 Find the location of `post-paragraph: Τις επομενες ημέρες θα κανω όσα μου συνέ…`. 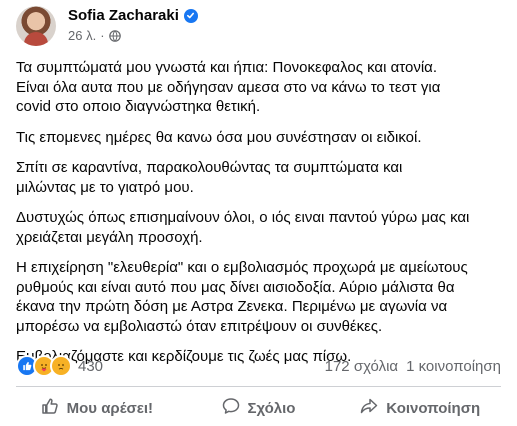

post-paragraph: Τις επομενες ημέρες θα κανω όσα μου συνέ… is located at coordinates (219, 137).